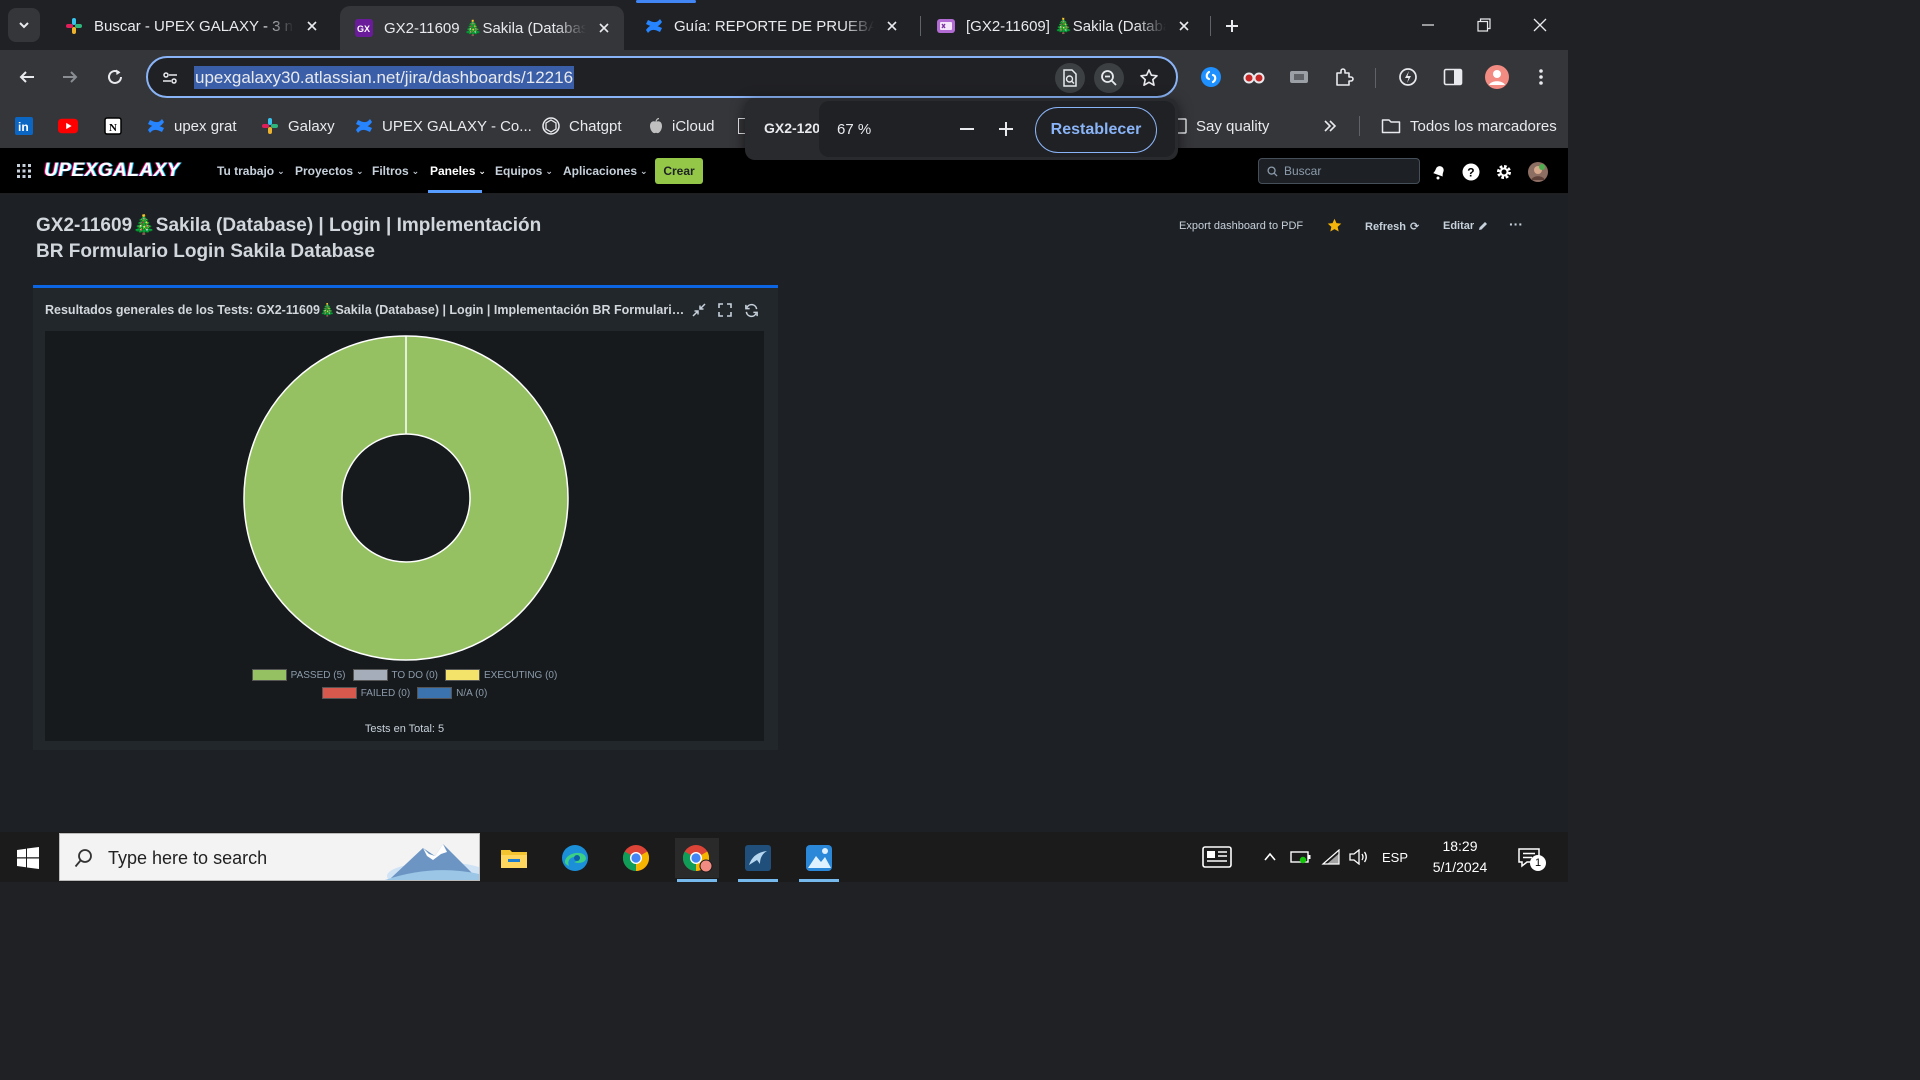 The image size is (1920, 1080). What do you see at coordinates (524, 171) in the screenshot?
I see `nav-equipos: Equipos ⌄` at bounding box center [524, 171].